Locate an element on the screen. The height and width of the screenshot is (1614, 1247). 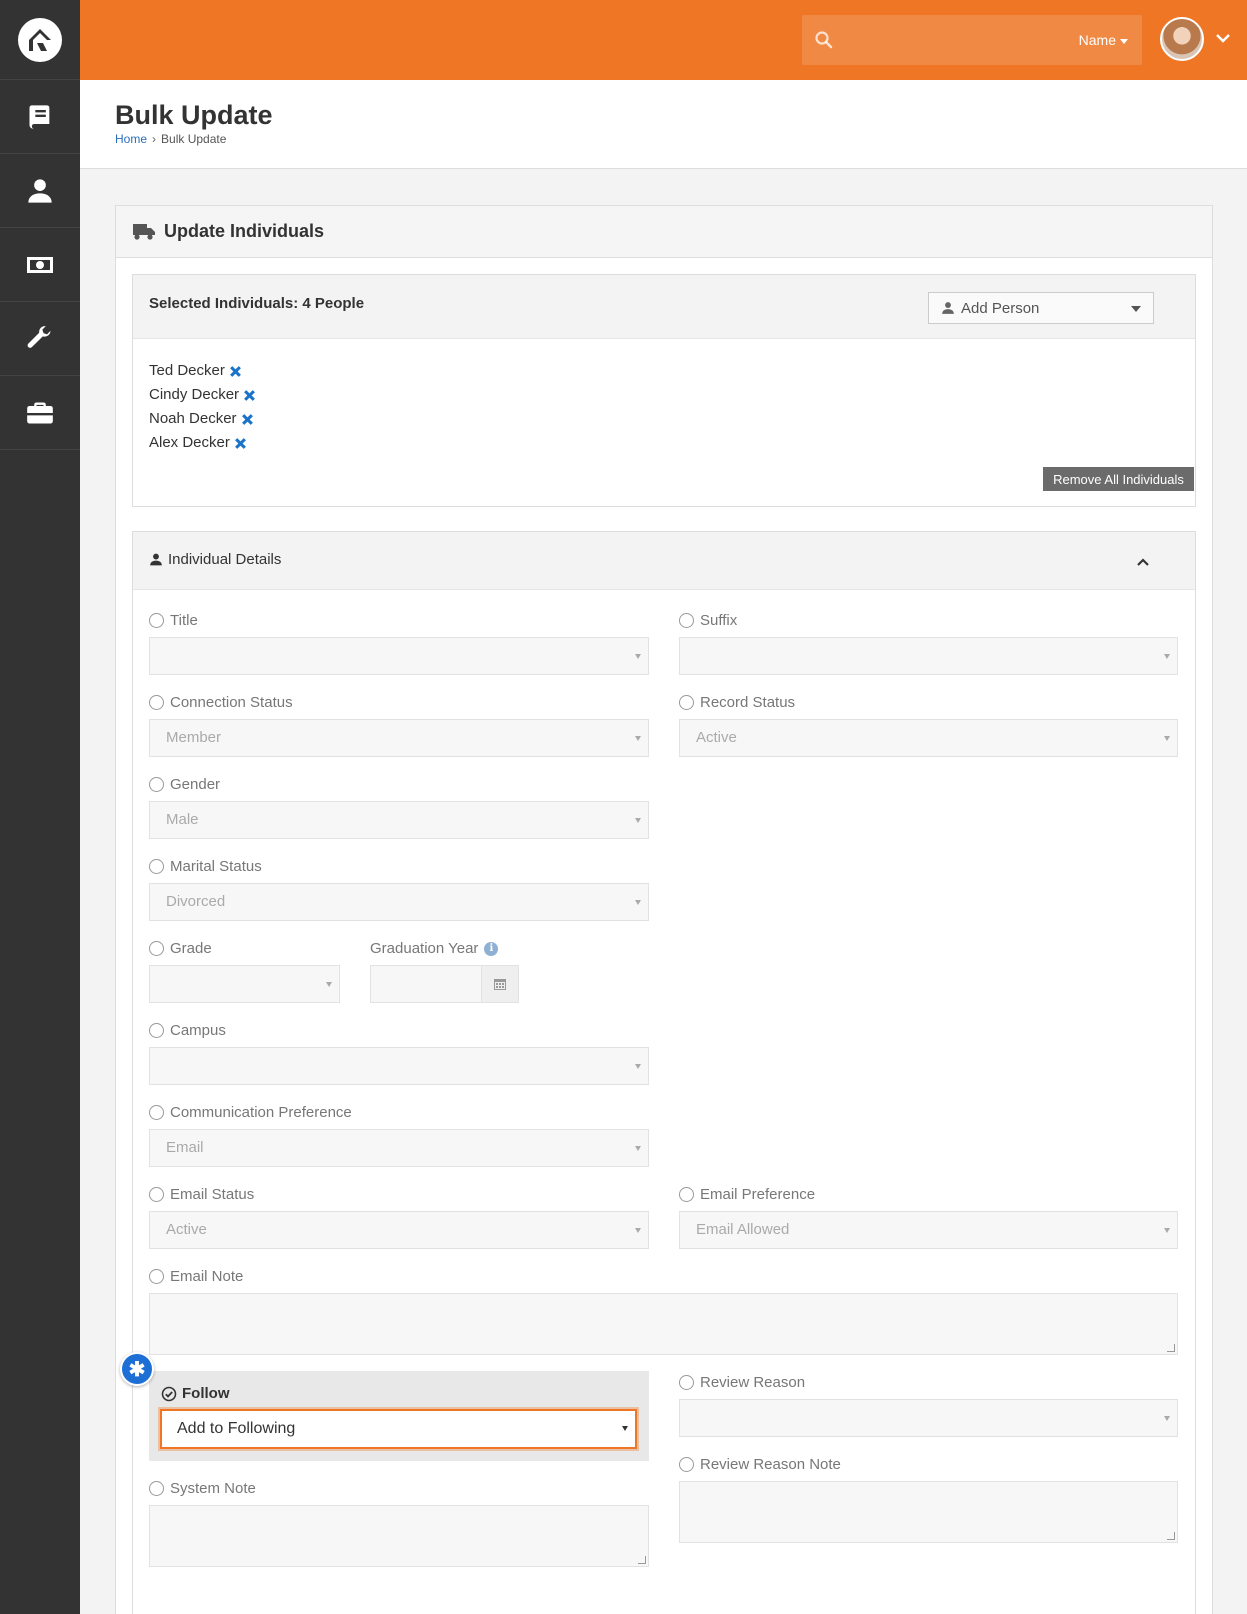
suffix-select is located at coordinates (928, 656).